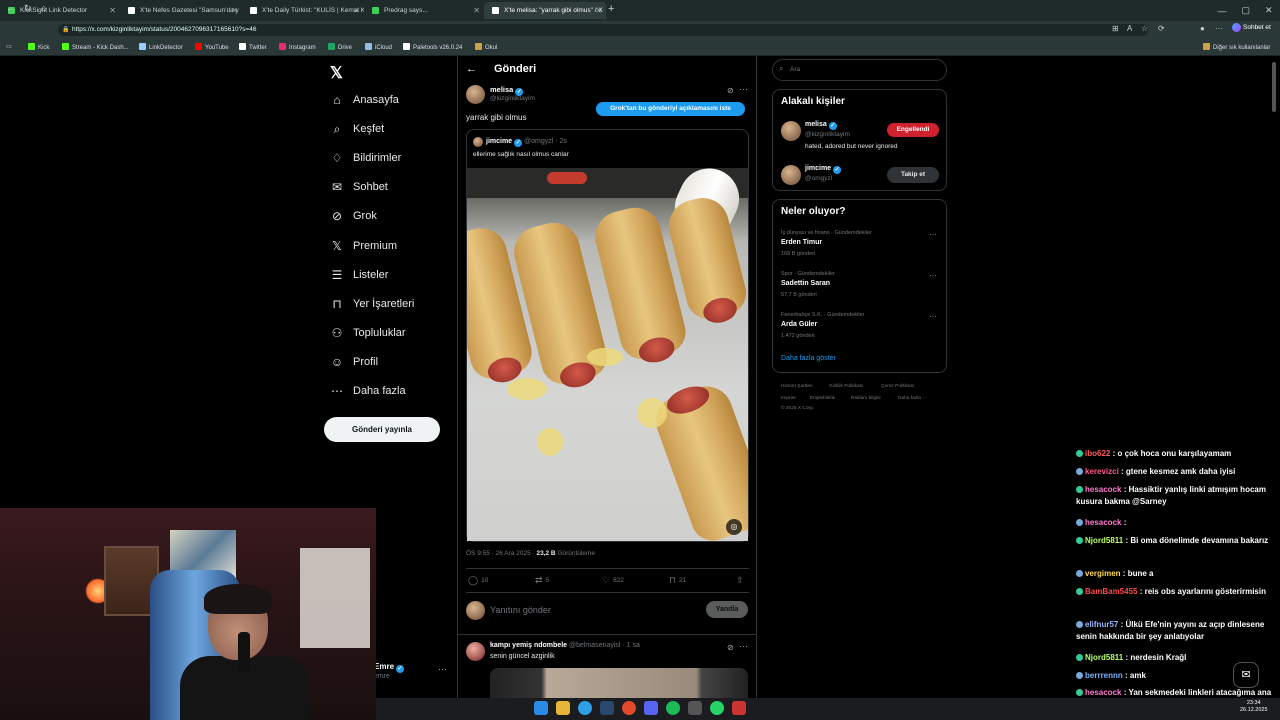 This screenshot has width=1280, height=720. Describe the element at coordinates (354, 362) in the screenshot. I see `nav-item: ☺ Profil` at that location.